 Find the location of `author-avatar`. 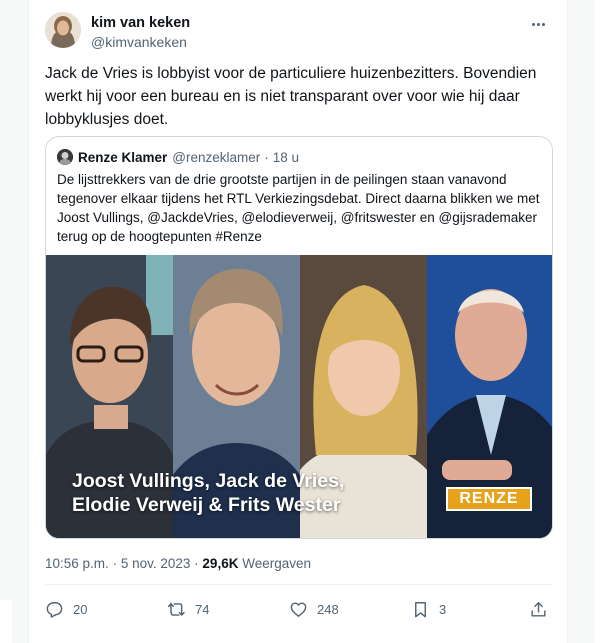

author-avatar is located at coordinates (63, 30).